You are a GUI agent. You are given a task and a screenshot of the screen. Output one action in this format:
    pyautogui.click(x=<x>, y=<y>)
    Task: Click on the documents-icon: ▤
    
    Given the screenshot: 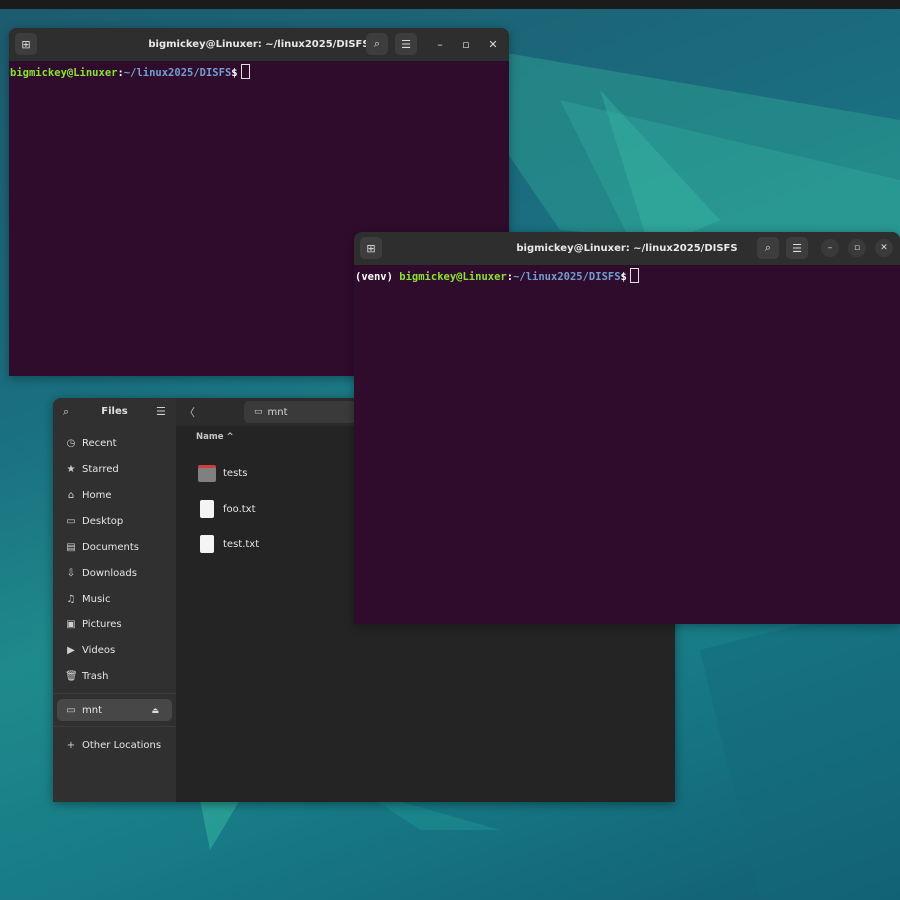 What is the action you would take?
    pyautogui.click(x=71, y=547)
    